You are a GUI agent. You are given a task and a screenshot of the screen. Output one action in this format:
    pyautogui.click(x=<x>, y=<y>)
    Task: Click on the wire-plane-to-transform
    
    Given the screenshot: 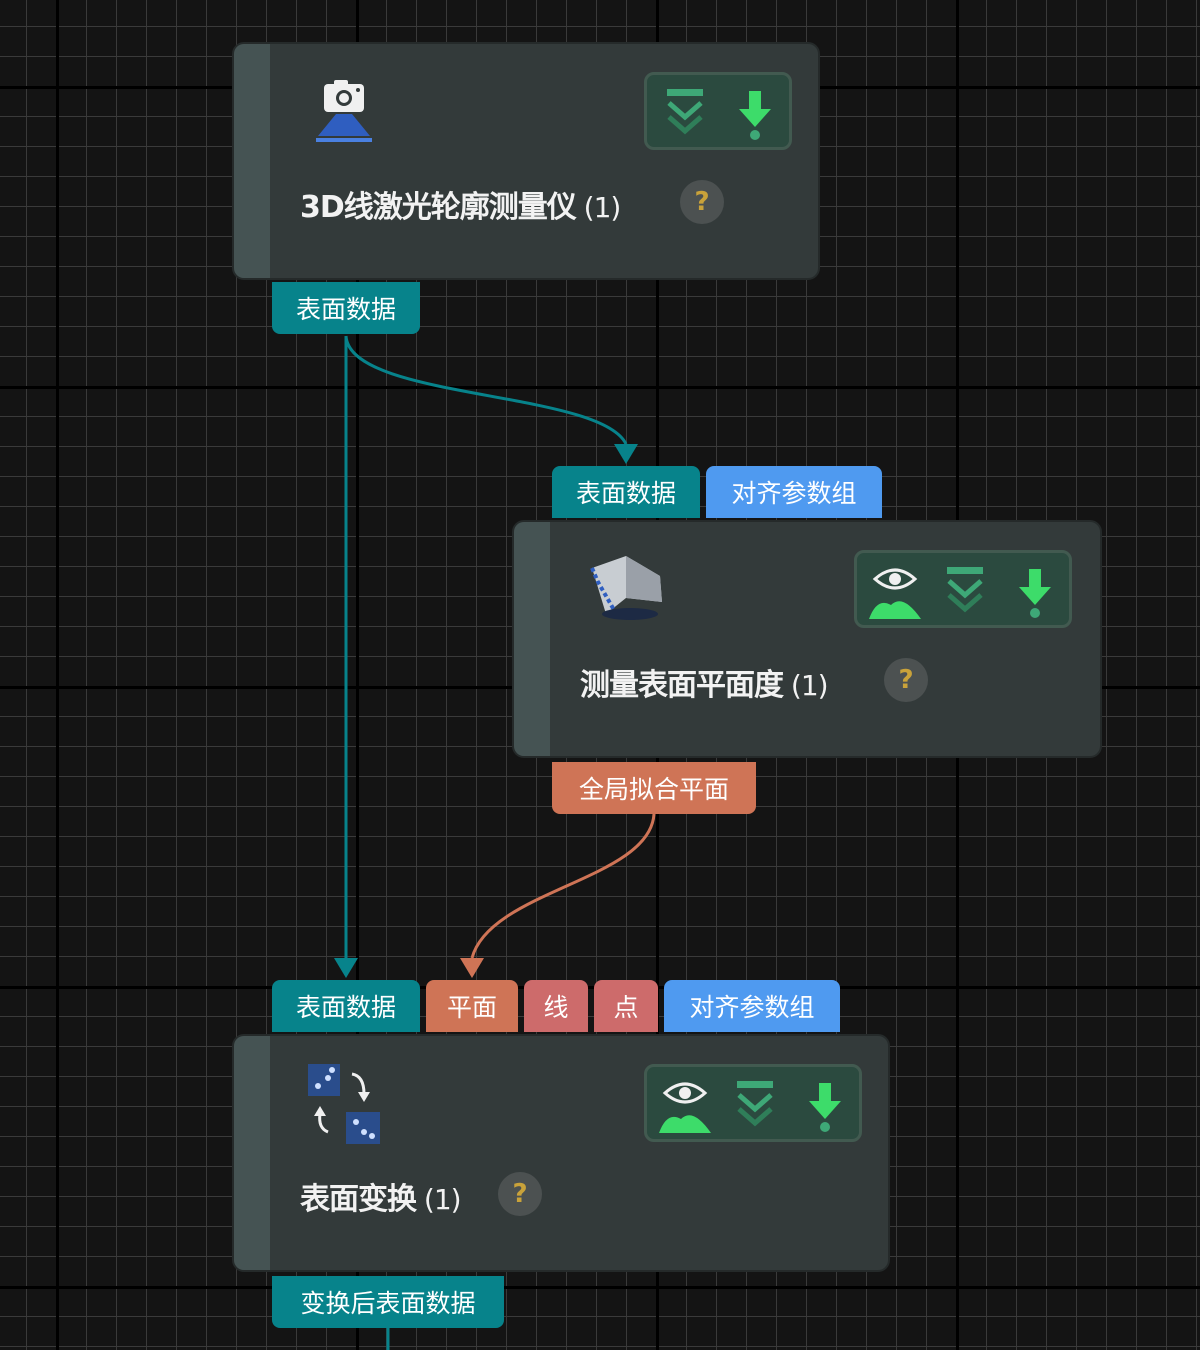 What is the action you would take?
    pyautogui.click(x=563, y=886)
    